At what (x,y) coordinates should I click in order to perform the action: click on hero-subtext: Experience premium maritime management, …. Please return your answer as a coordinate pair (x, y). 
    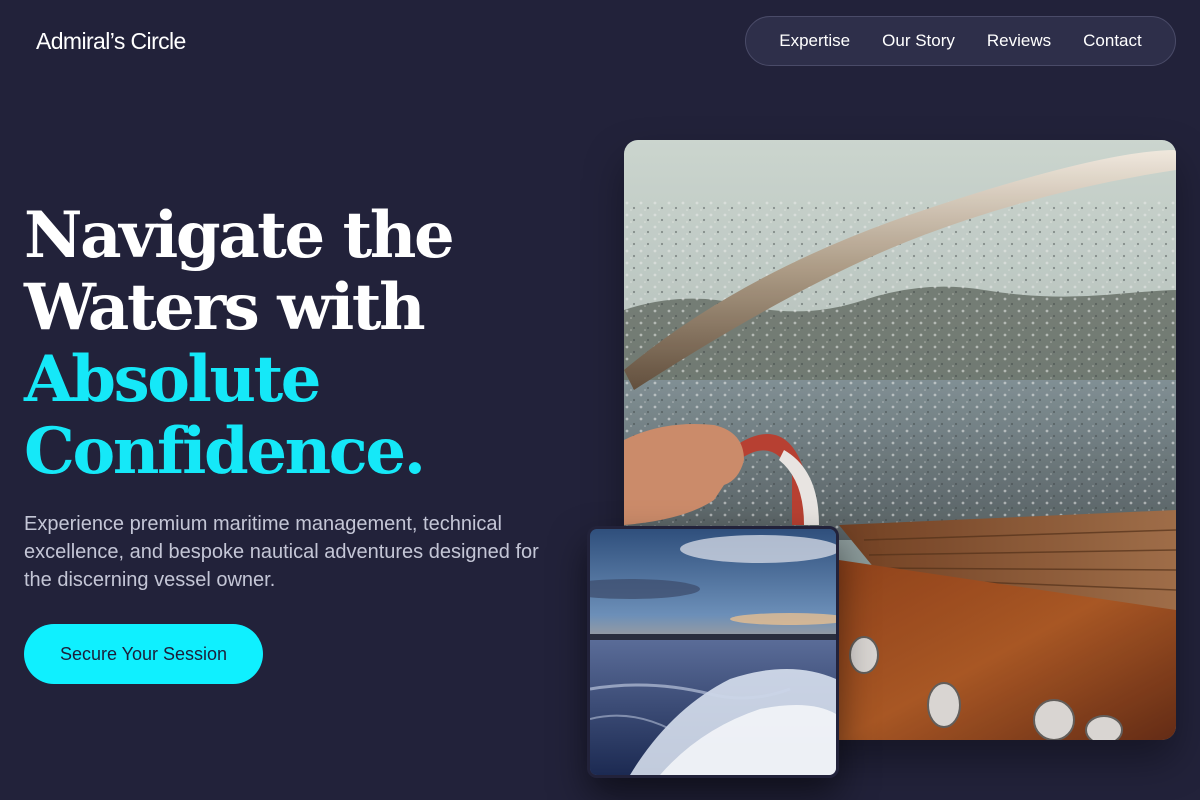
    Looking at the image, I should click on (281, 552).